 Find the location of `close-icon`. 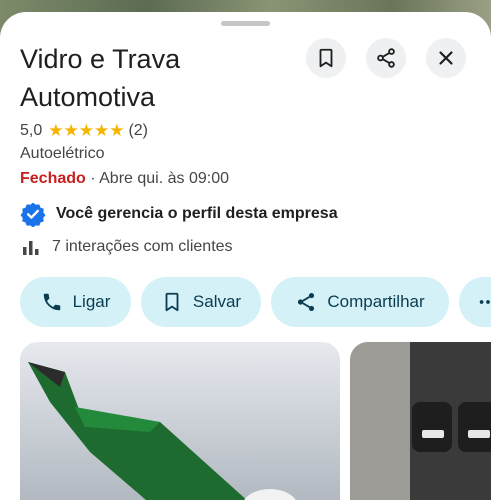

close-icon is located at coordinates (446, 58).